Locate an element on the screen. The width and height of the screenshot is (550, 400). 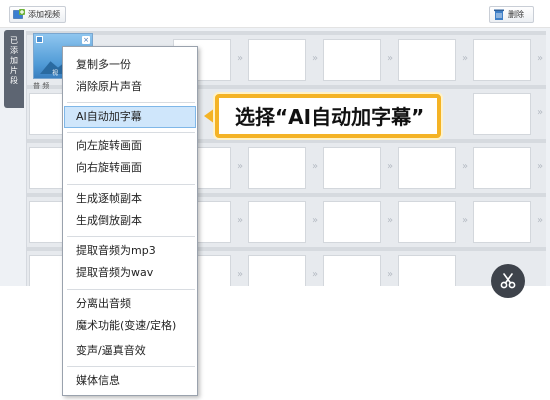
menu-item-reverse-copy: 生成倒放副本 is located at coordinates (130, 221).